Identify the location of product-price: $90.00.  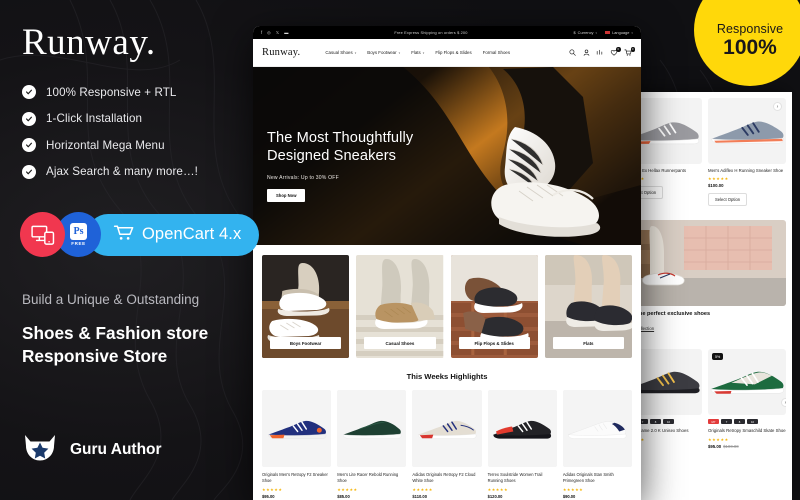
(569, 496).